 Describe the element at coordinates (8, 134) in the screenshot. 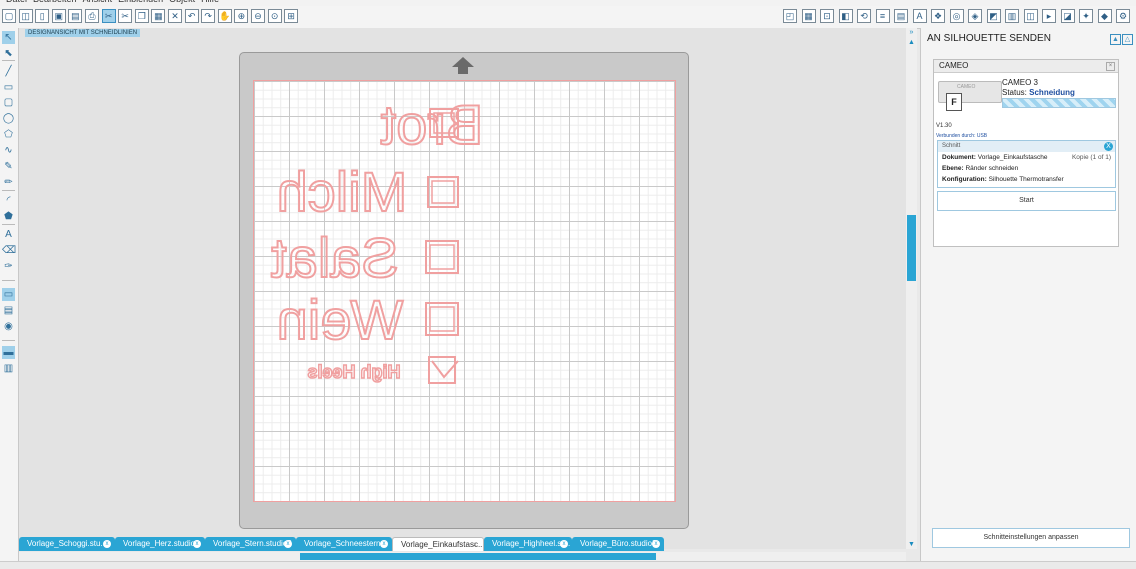

I see `polygon-icon: ⬠` at that location.